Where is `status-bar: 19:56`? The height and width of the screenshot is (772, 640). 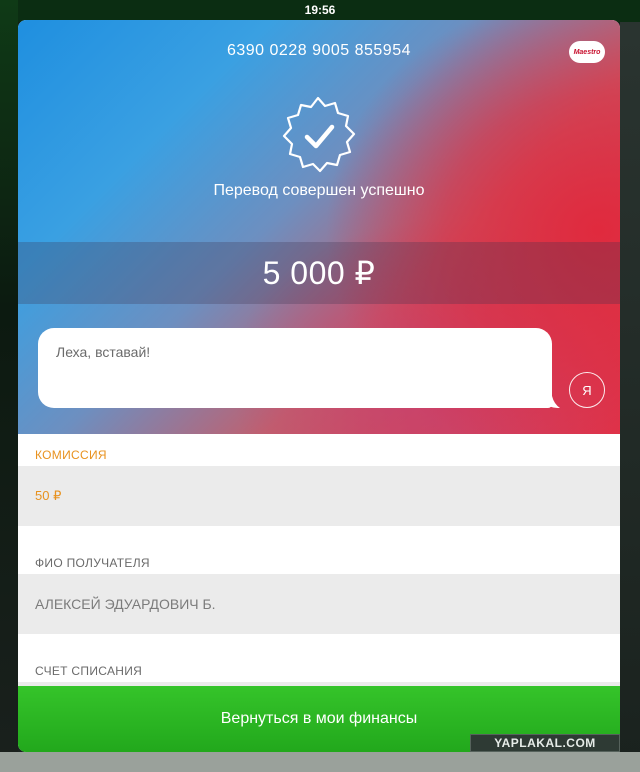 status-bar: 19:56 is located at coordinates (320, 10).